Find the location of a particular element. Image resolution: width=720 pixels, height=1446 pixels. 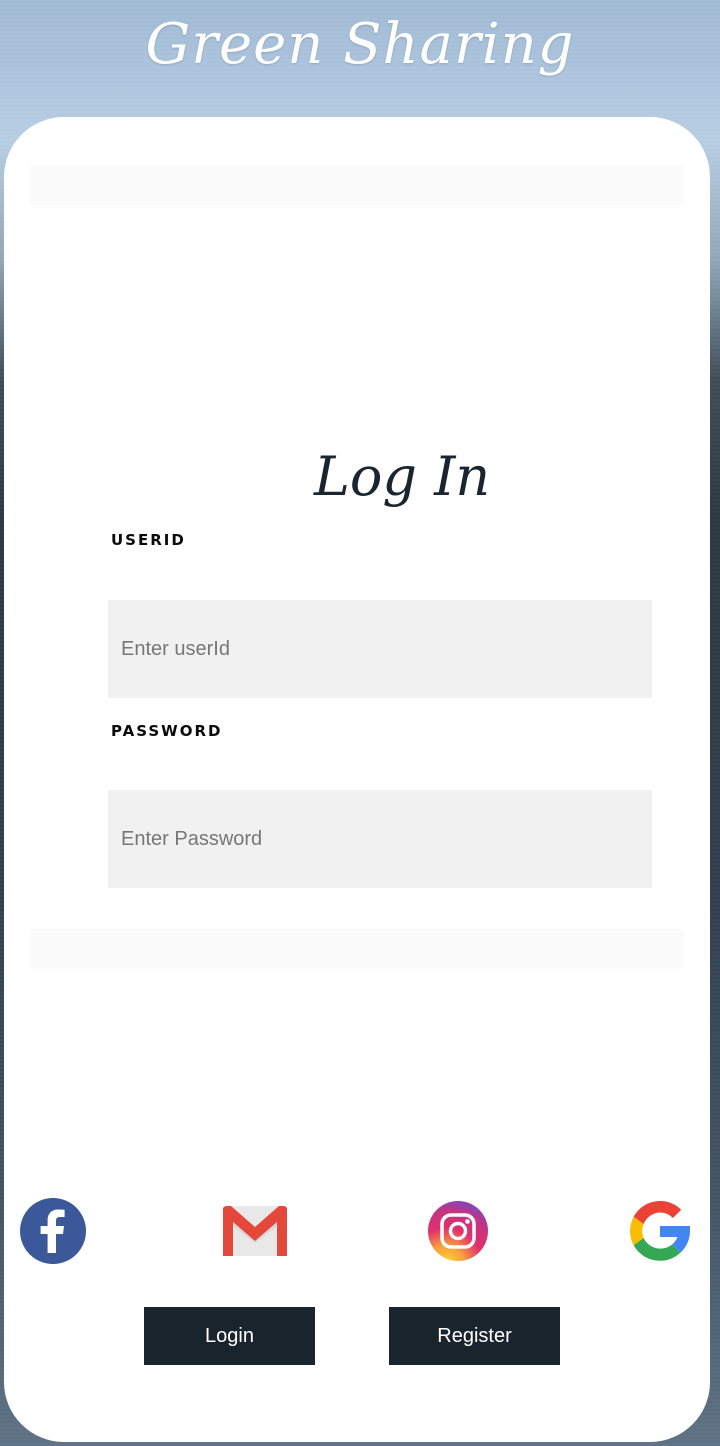

register-button: Register is located at coordinates (474, 1336).